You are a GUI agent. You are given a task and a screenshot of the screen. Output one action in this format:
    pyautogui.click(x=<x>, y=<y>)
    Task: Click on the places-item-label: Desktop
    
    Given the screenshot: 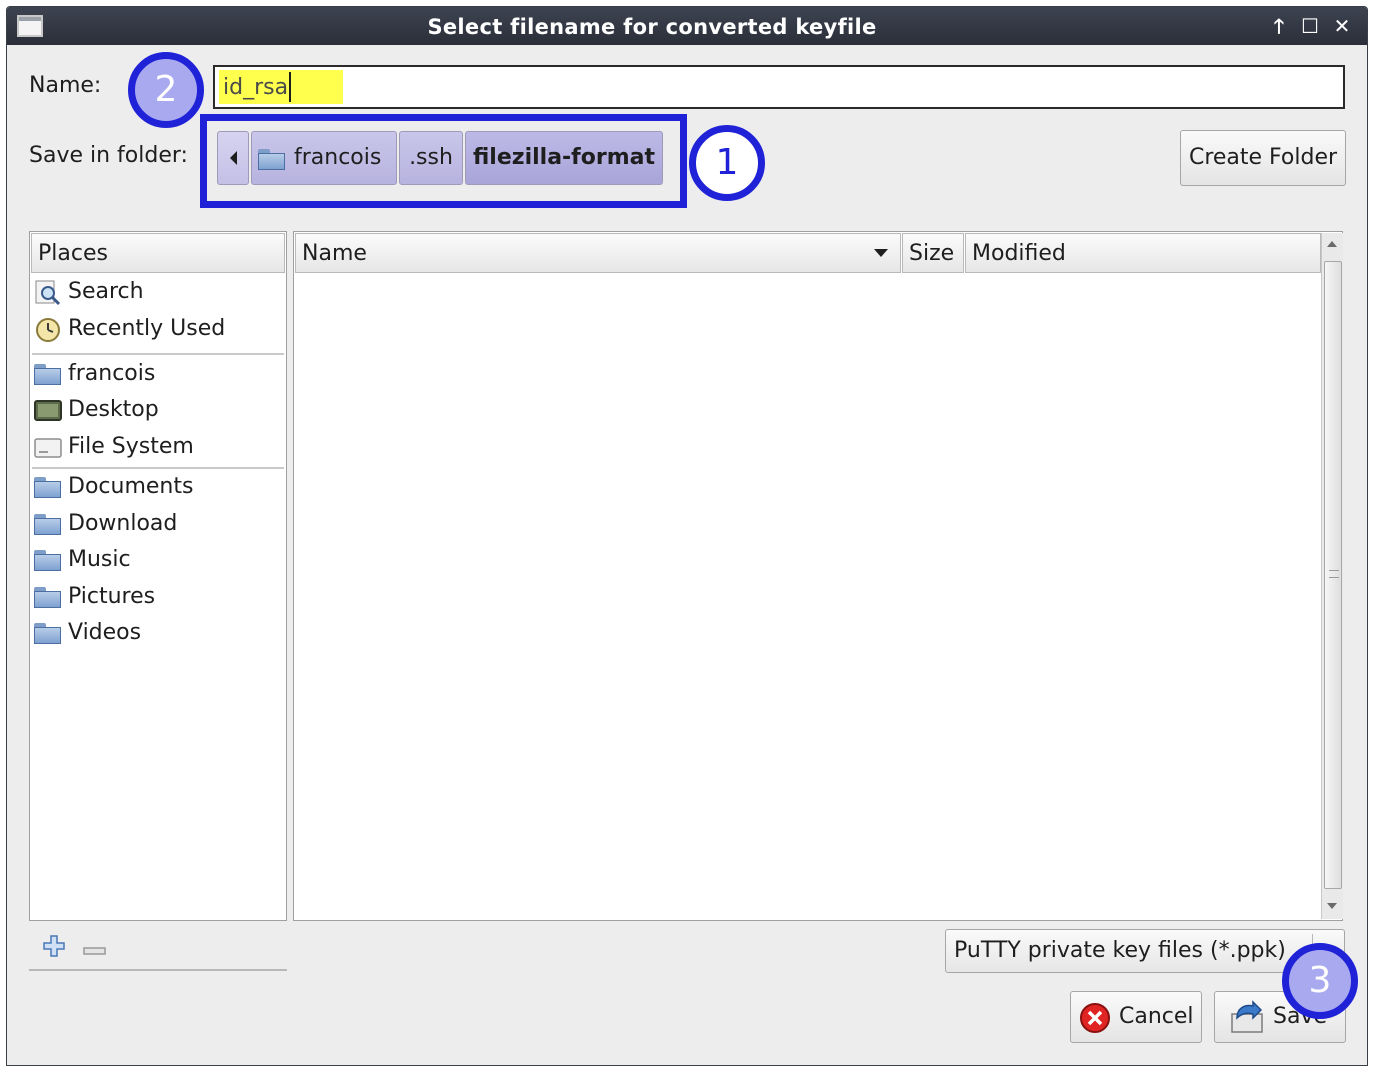 What is the action you would take?
    pyautogui.click(x=113, y=409)
    